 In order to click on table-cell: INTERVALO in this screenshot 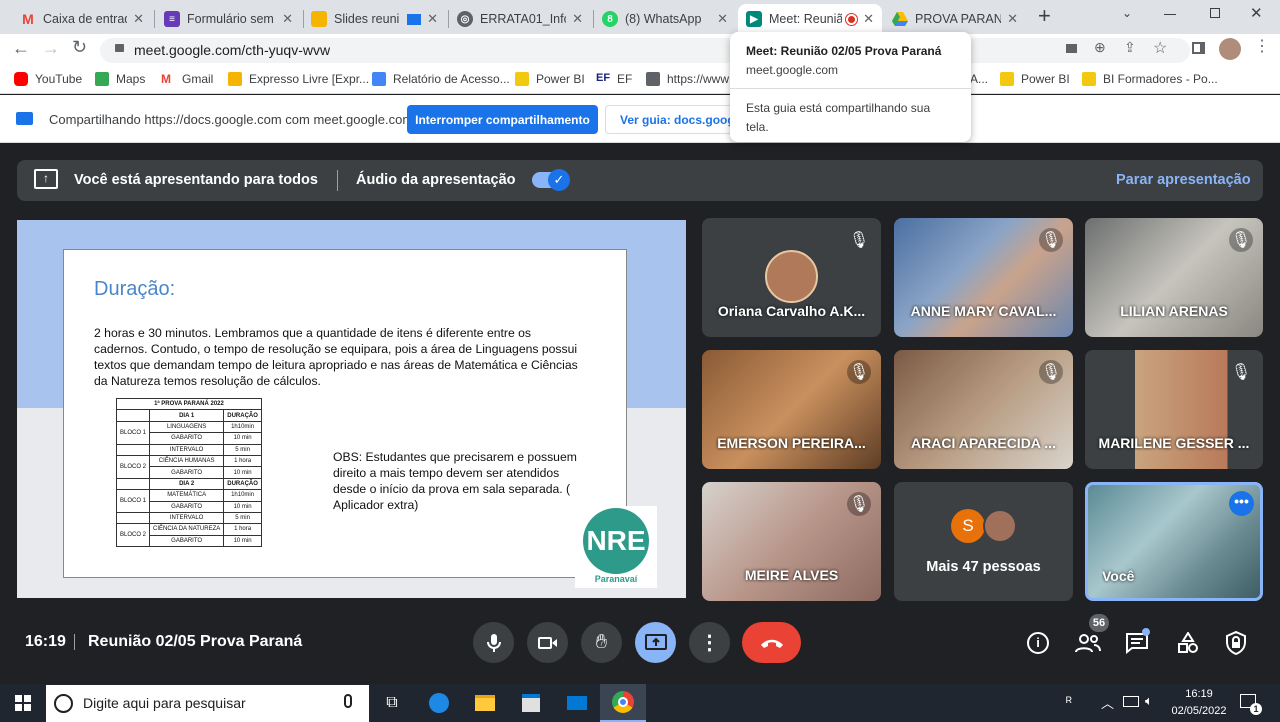, I will do `click(187, 449)`.